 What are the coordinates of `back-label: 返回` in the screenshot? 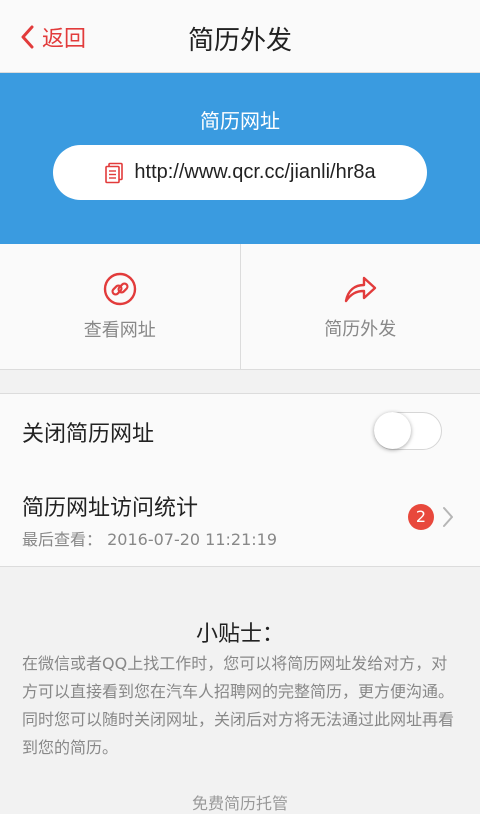 It's located at (64, 37).